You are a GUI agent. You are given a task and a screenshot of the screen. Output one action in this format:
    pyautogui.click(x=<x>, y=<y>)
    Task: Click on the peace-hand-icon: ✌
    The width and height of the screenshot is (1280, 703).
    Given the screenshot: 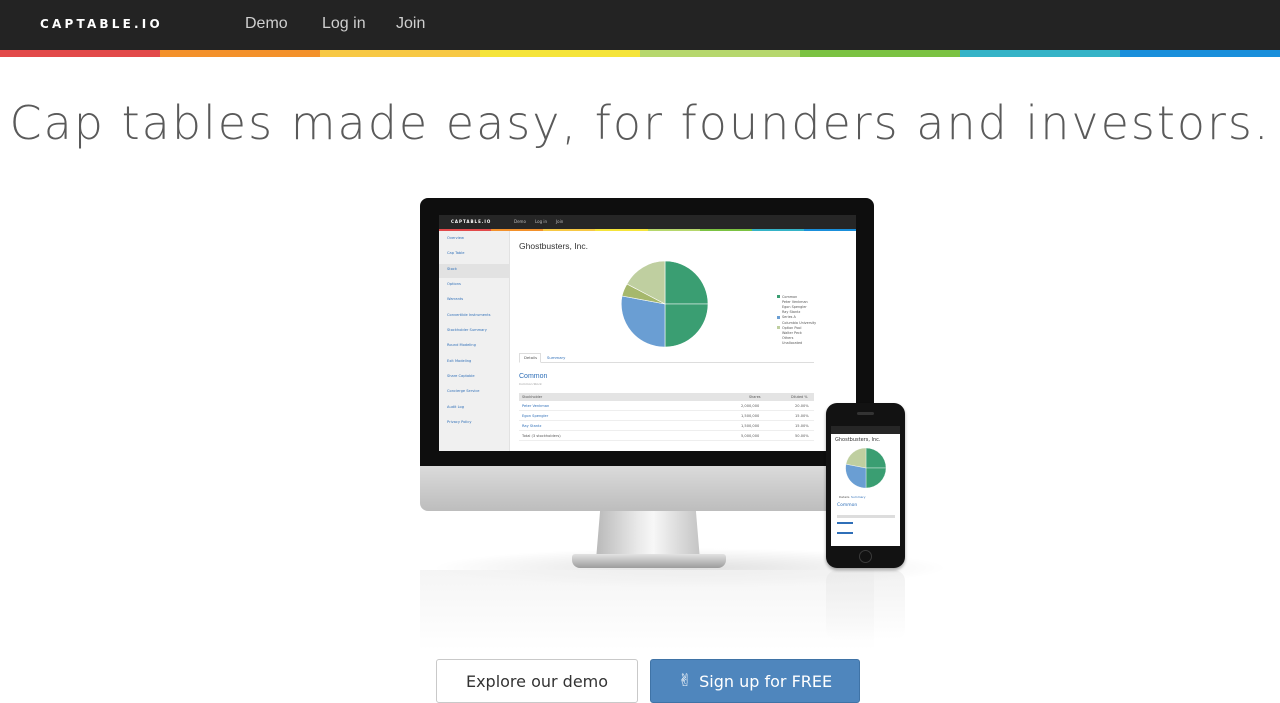 What is the action you would take?
    pyautogui.click(x=685, y=681)
    